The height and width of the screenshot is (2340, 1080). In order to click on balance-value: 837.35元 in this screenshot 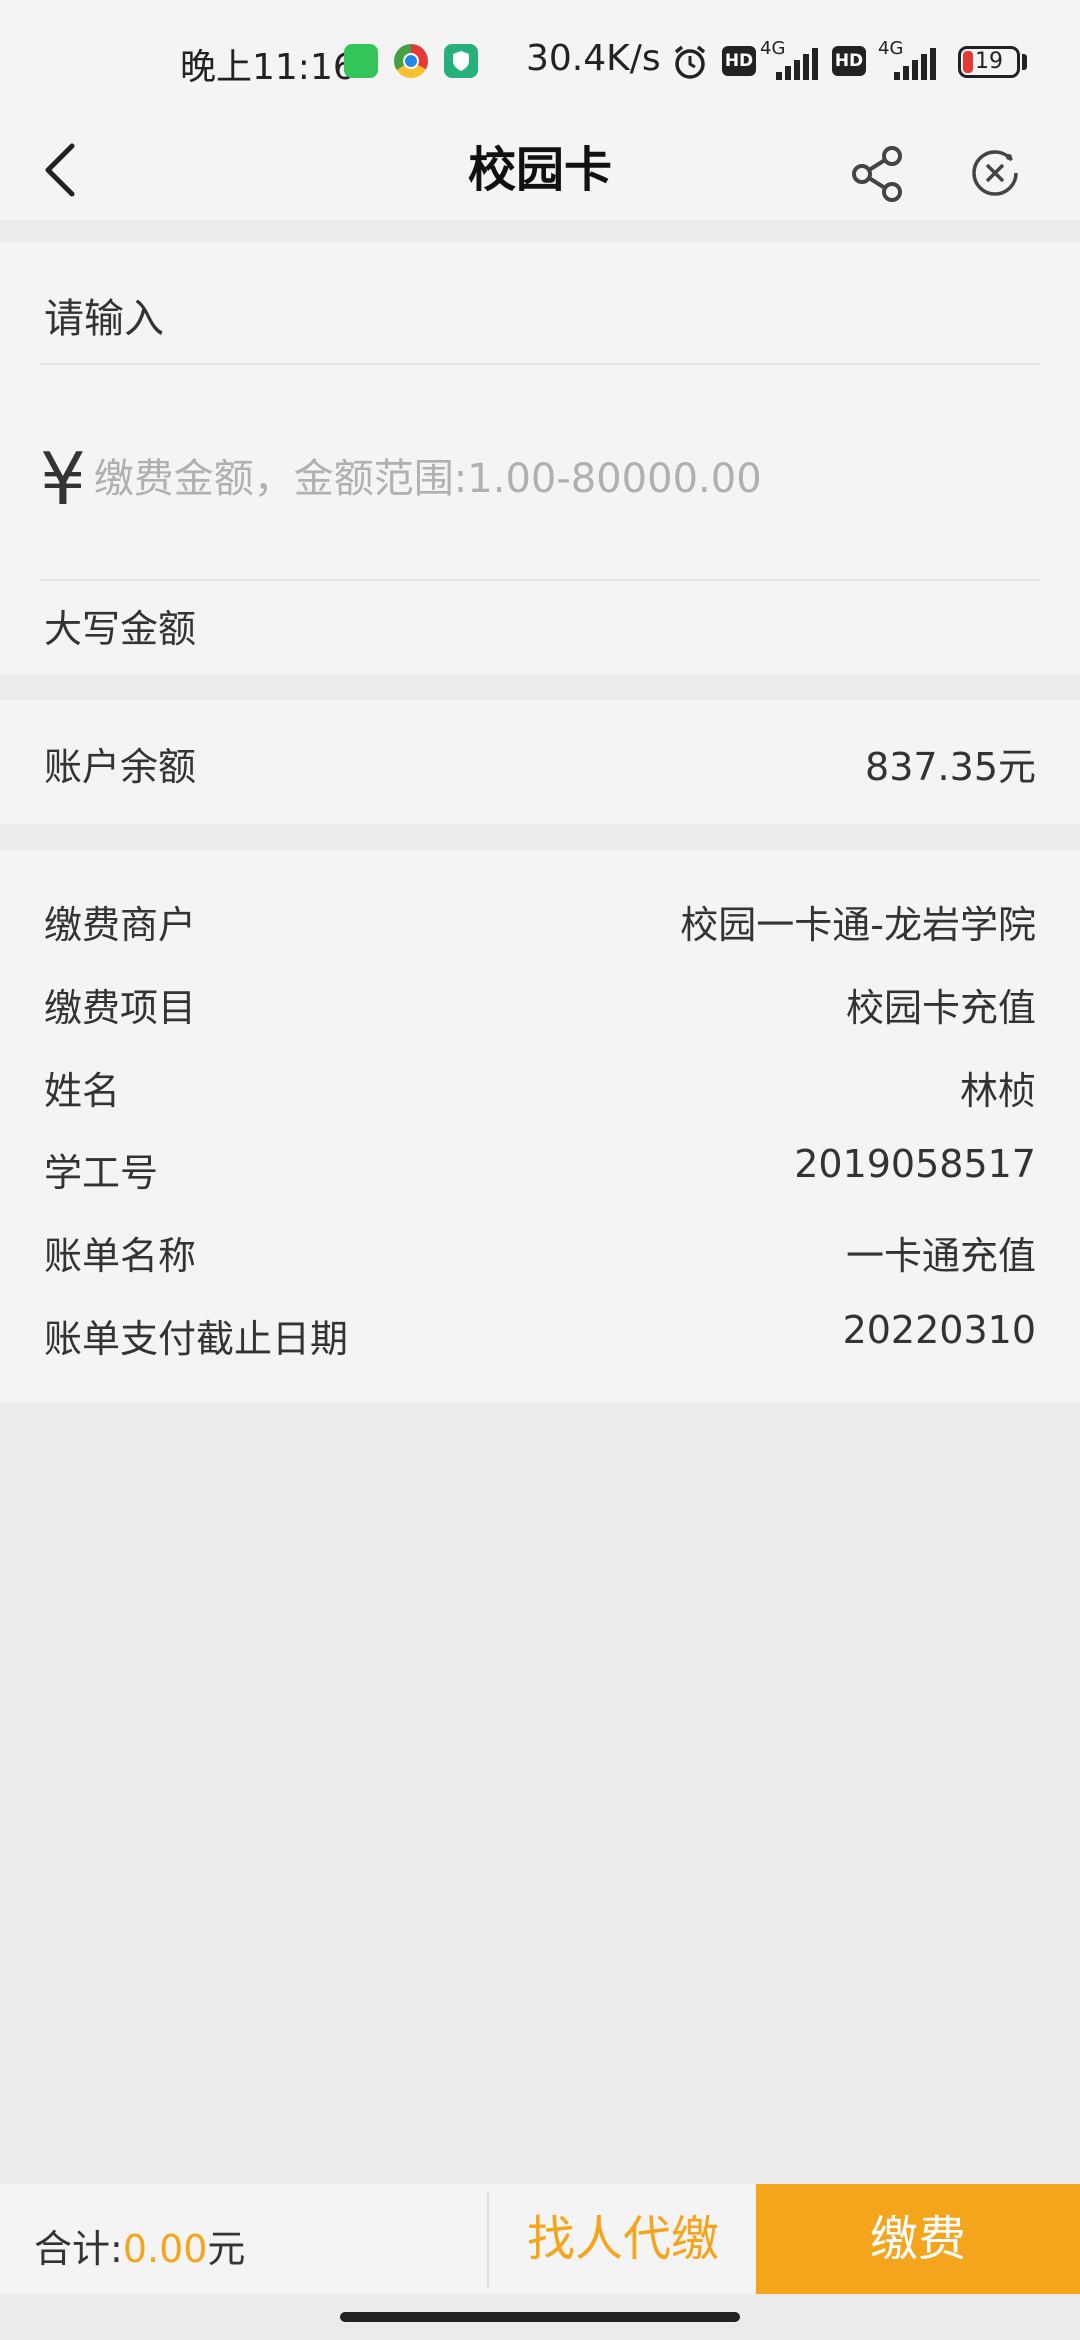, I will do `click(950, 767)`.